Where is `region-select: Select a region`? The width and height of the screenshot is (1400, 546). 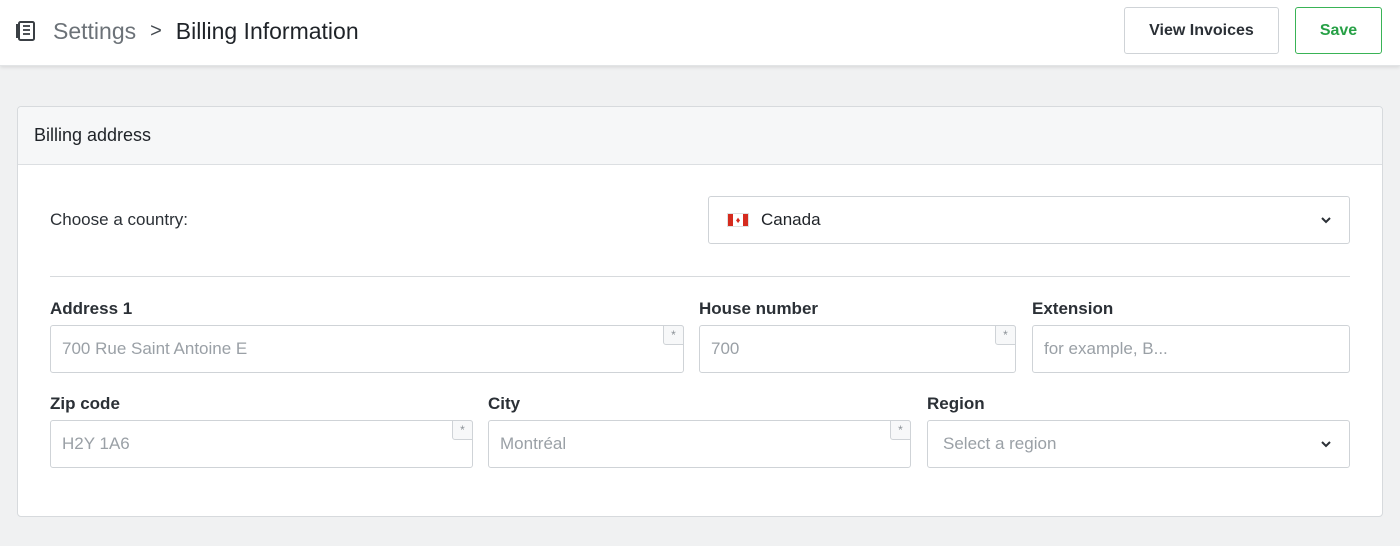
region-select: Select a region is located at coordinates (1138, 444).